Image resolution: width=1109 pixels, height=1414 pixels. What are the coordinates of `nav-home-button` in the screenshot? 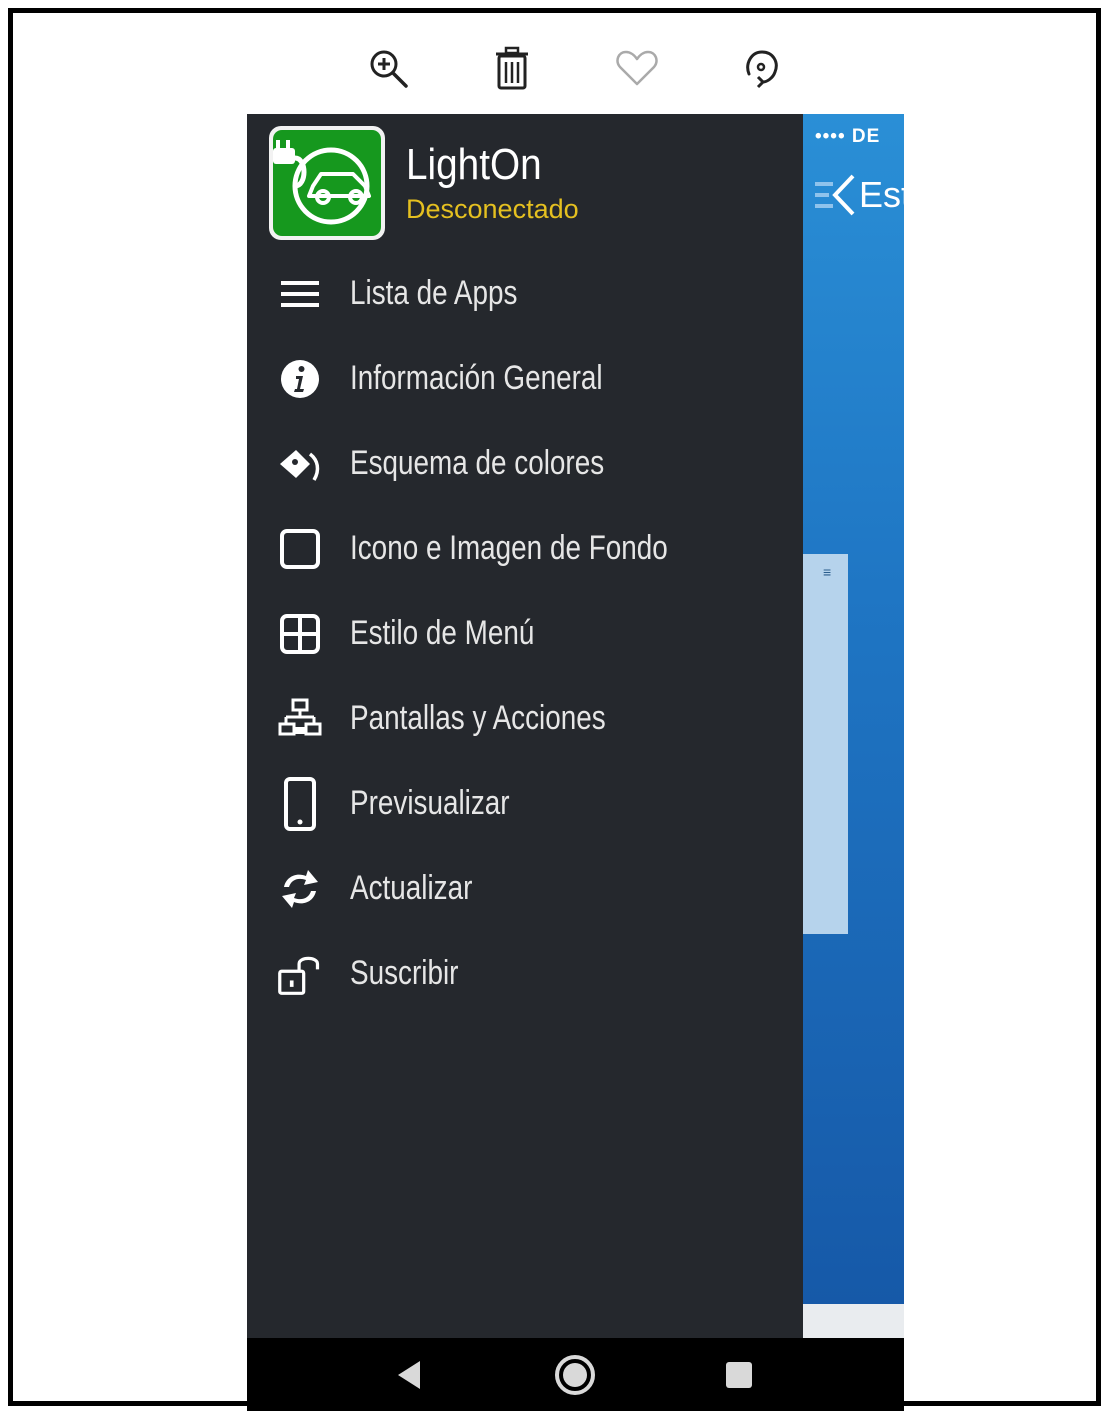 It's located at (575, 1374).